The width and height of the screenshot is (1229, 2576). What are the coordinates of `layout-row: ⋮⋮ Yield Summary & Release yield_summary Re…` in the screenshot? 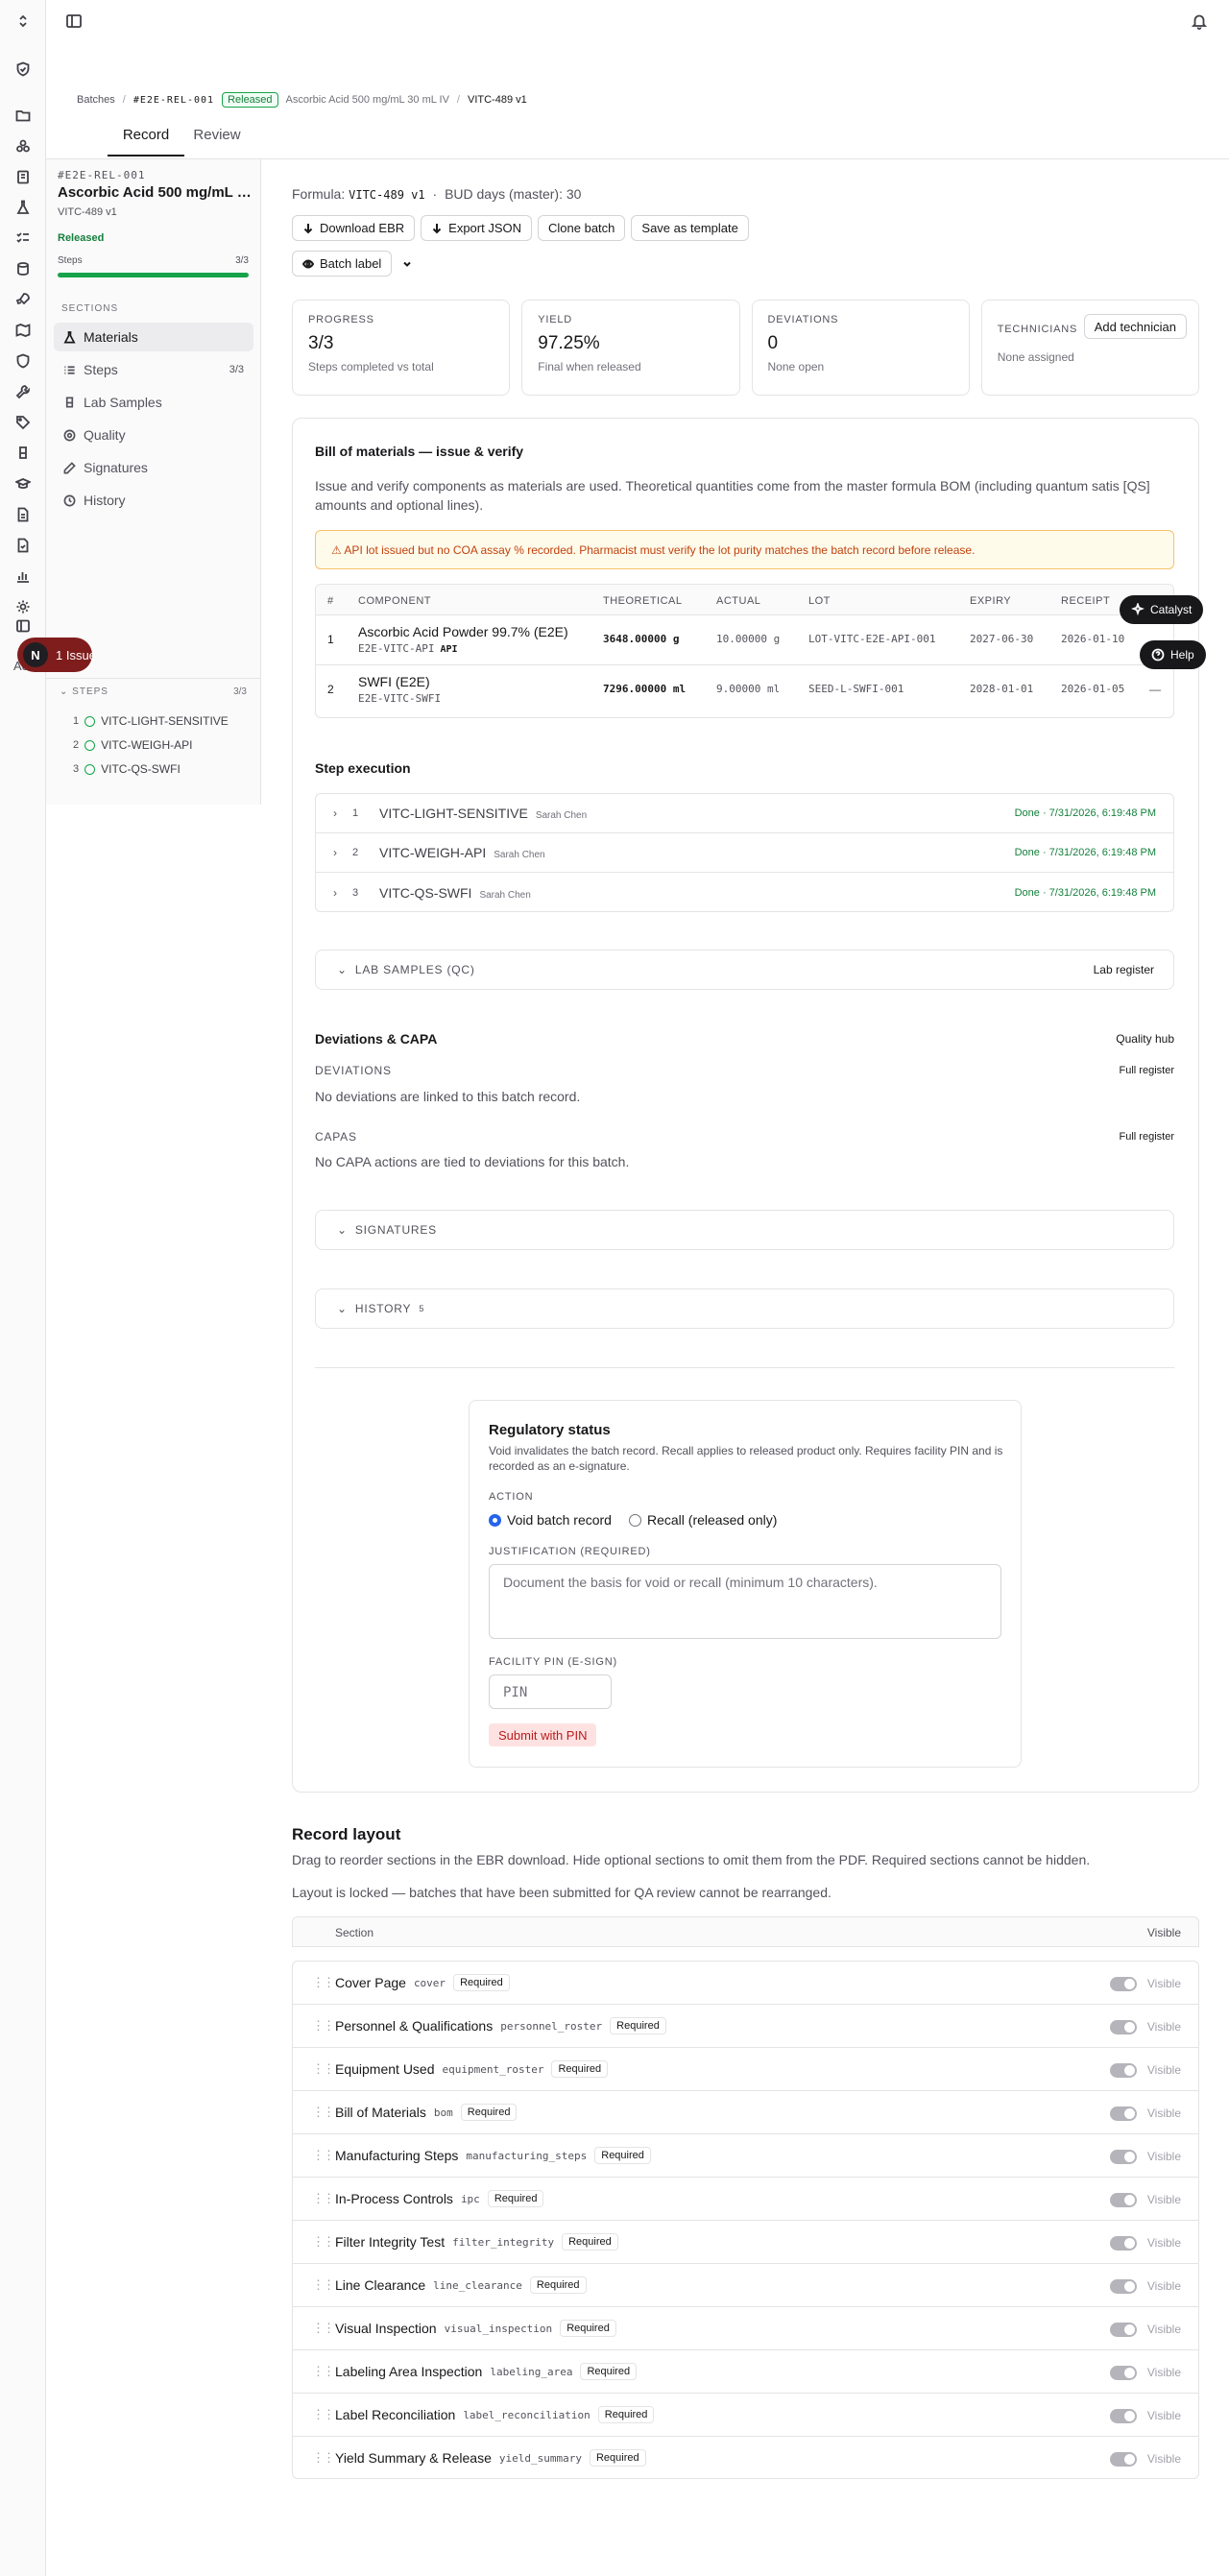 It's located at (745, 2458).